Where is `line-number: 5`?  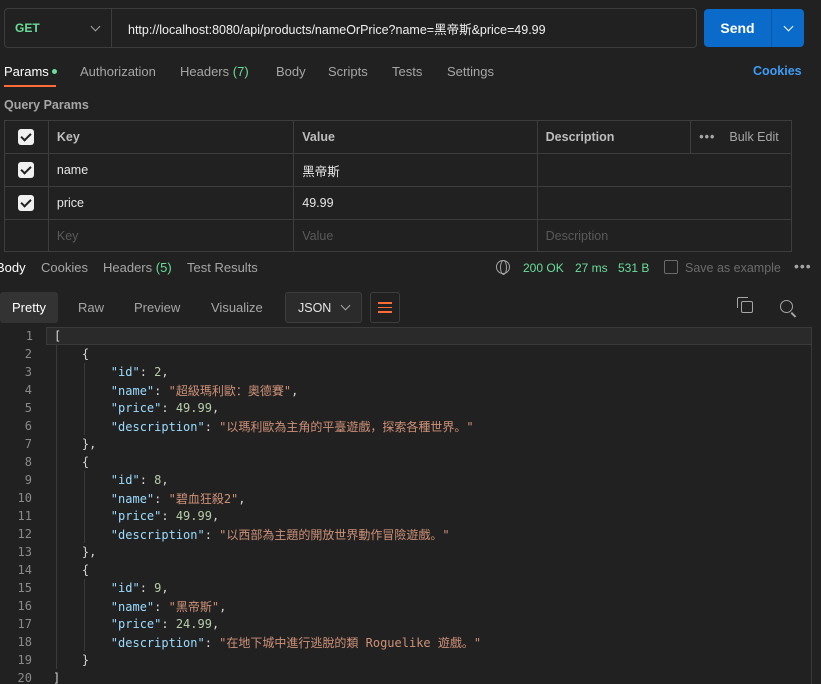
line-number: 5 is located at coordinates (28, 408).